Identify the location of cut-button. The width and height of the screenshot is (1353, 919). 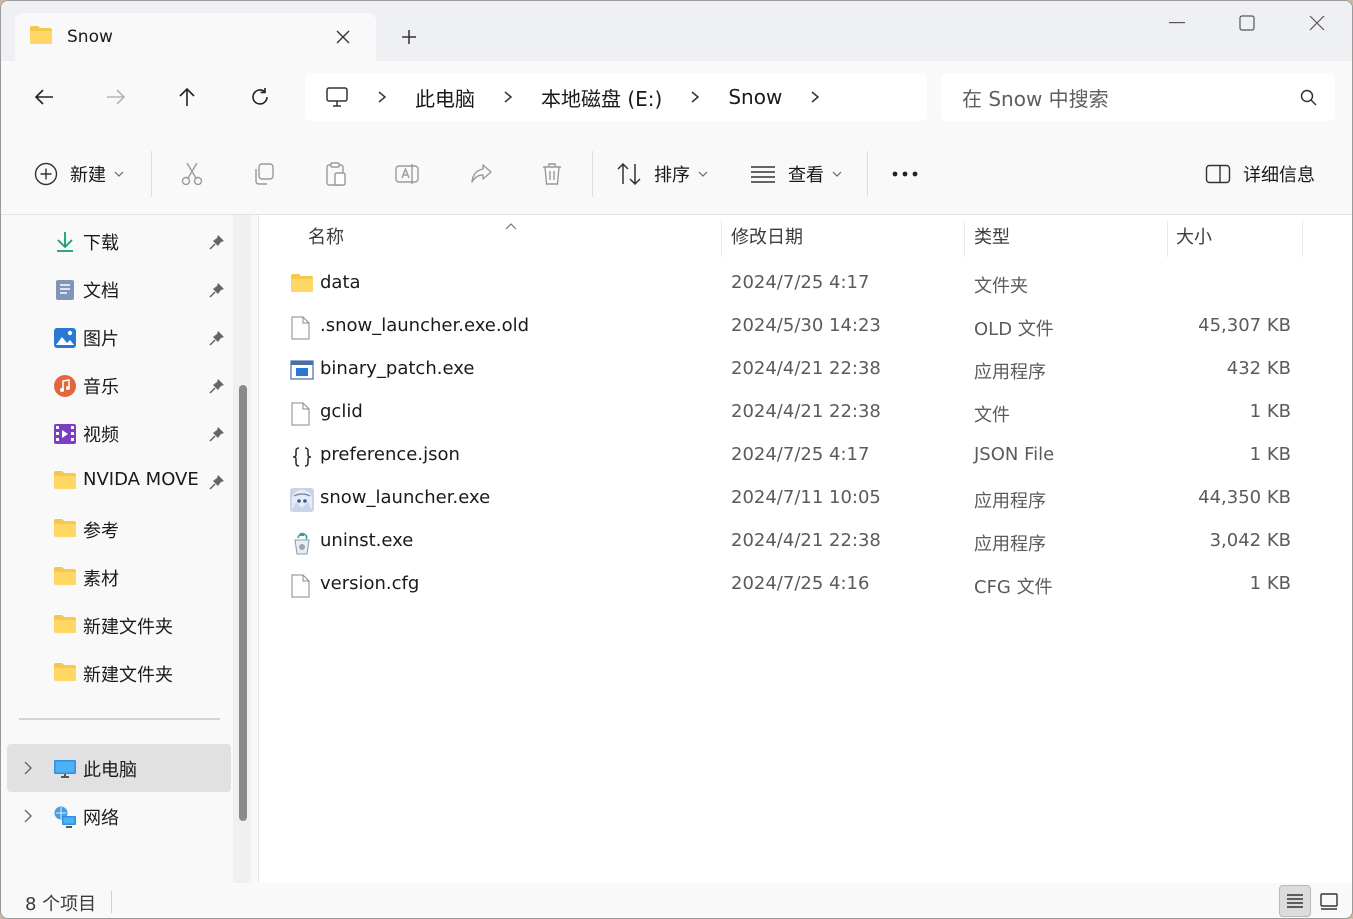
(192, 174).